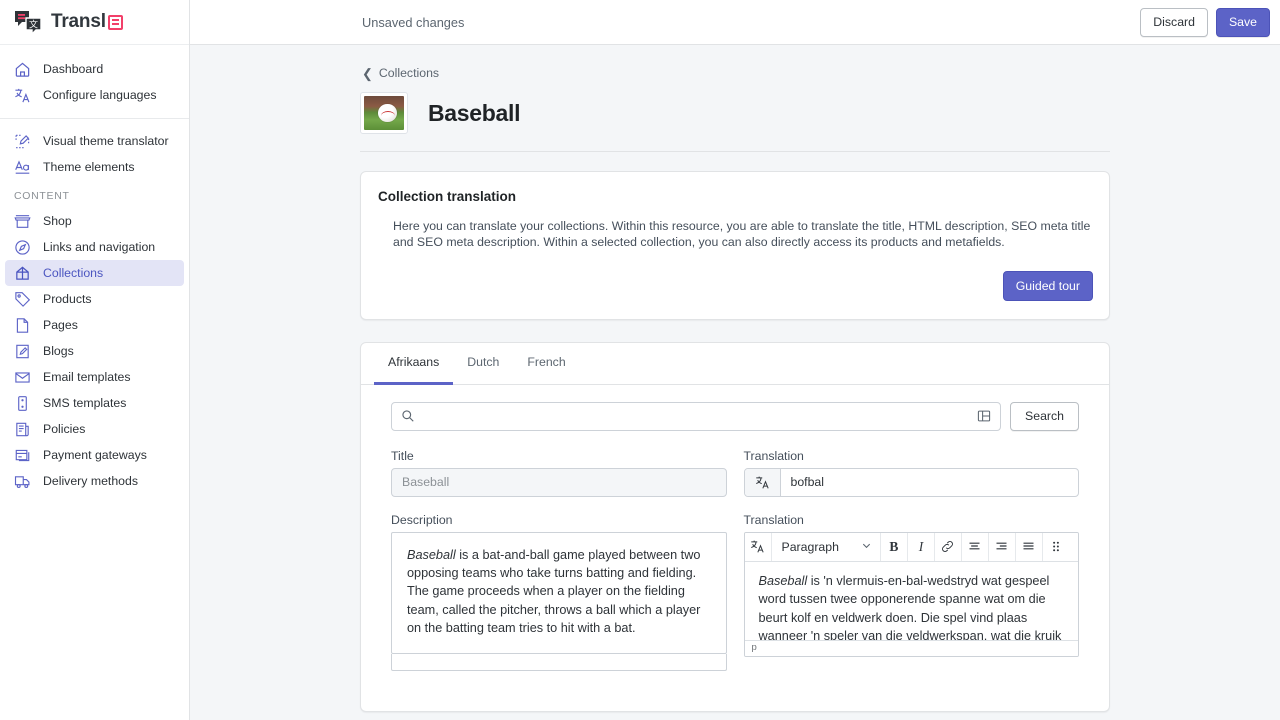  I want to click on sidebar-item-delivery-methods: Delivery methods, so click(94, 481).